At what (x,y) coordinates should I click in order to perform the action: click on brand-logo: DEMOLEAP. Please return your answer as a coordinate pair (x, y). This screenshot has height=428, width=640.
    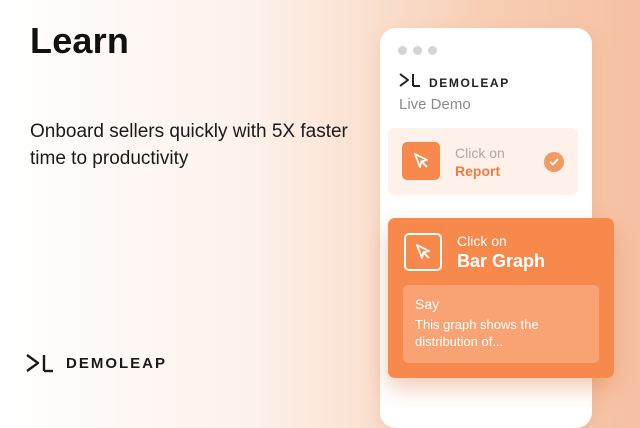
    Looking at the image, I should click on (95, 363).